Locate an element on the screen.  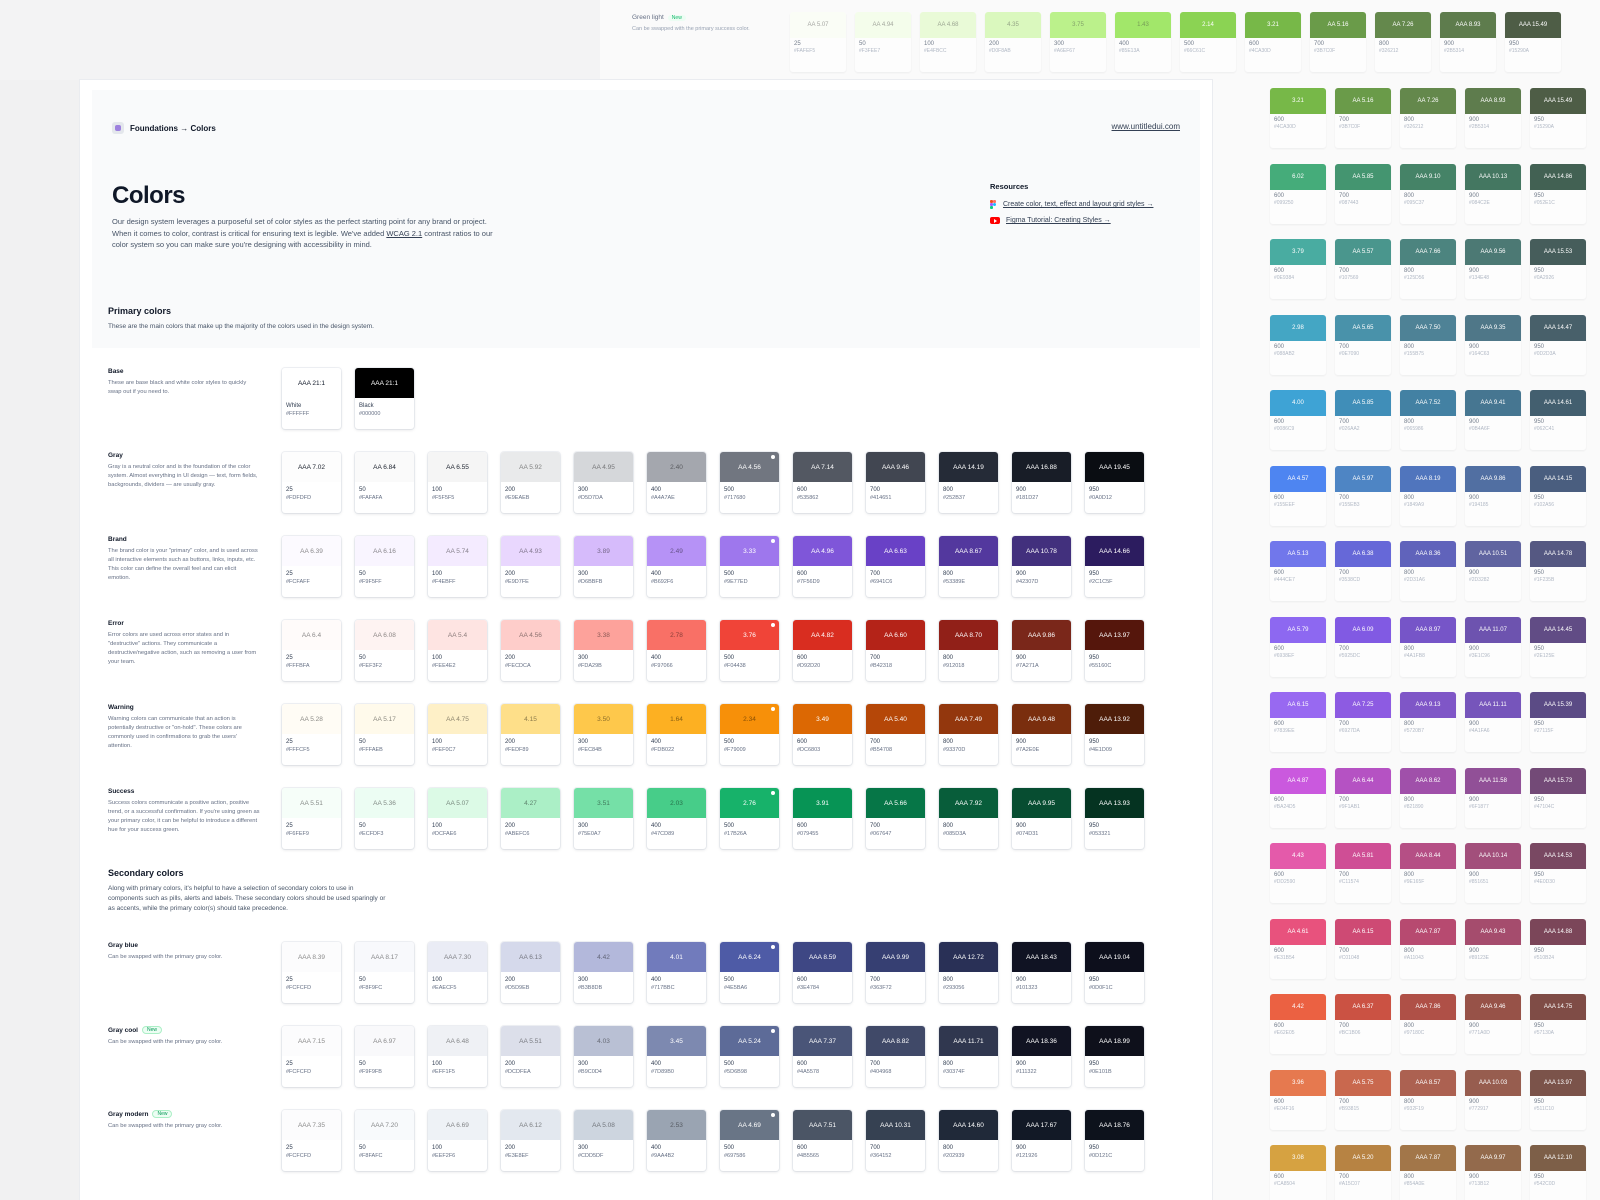
color-swatch: AAA 8.39 25 #FCFCFD is located at coordinates (311, 972).